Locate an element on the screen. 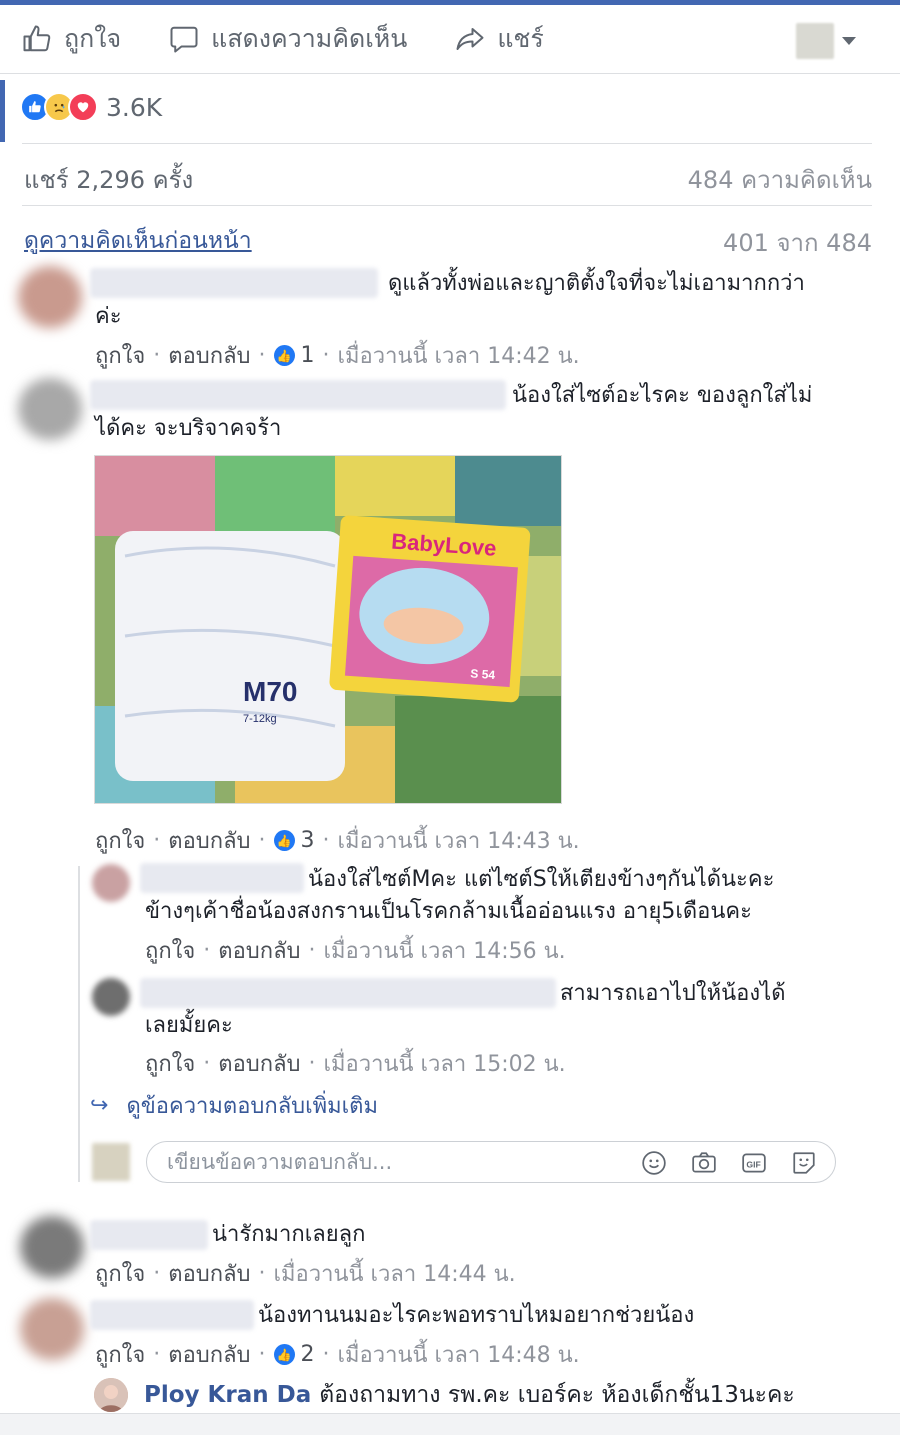  photo-size-sub: 7-12kg is located at coordinates (260, 719).